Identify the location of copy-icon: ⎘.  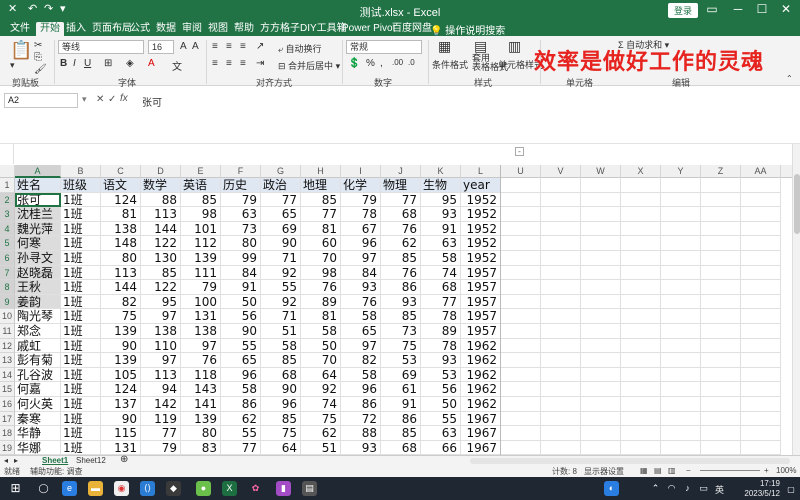
(38, 57).